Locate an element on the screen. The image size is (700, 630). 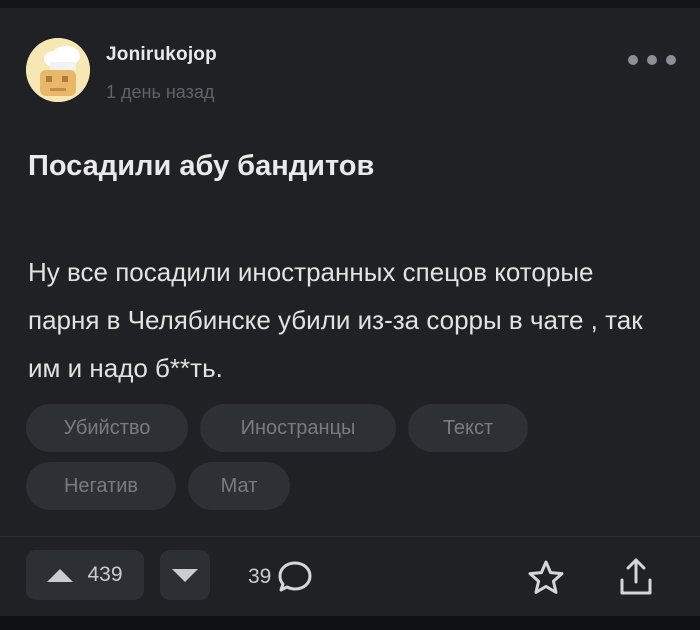
tag-chip: Убийство is located at coordinates (107, 428).